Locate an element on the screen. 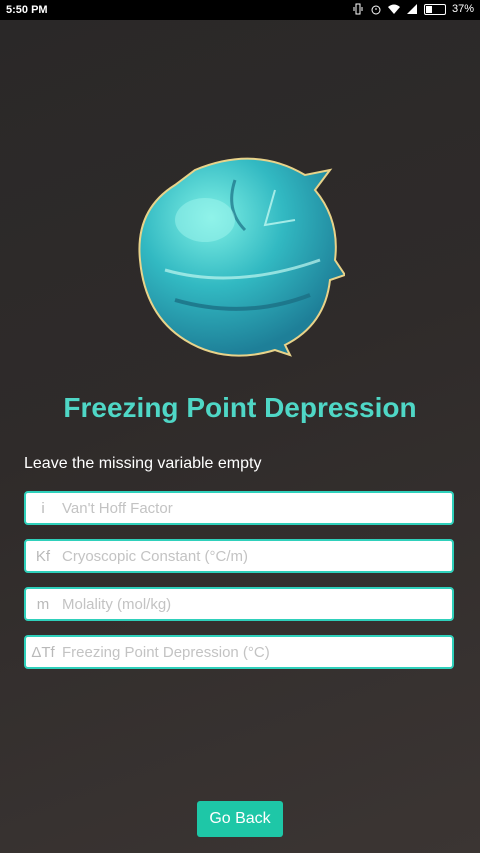 The width and height of the screenshot is (480, 853). molality-field: m is located at coordinates (239, 604).